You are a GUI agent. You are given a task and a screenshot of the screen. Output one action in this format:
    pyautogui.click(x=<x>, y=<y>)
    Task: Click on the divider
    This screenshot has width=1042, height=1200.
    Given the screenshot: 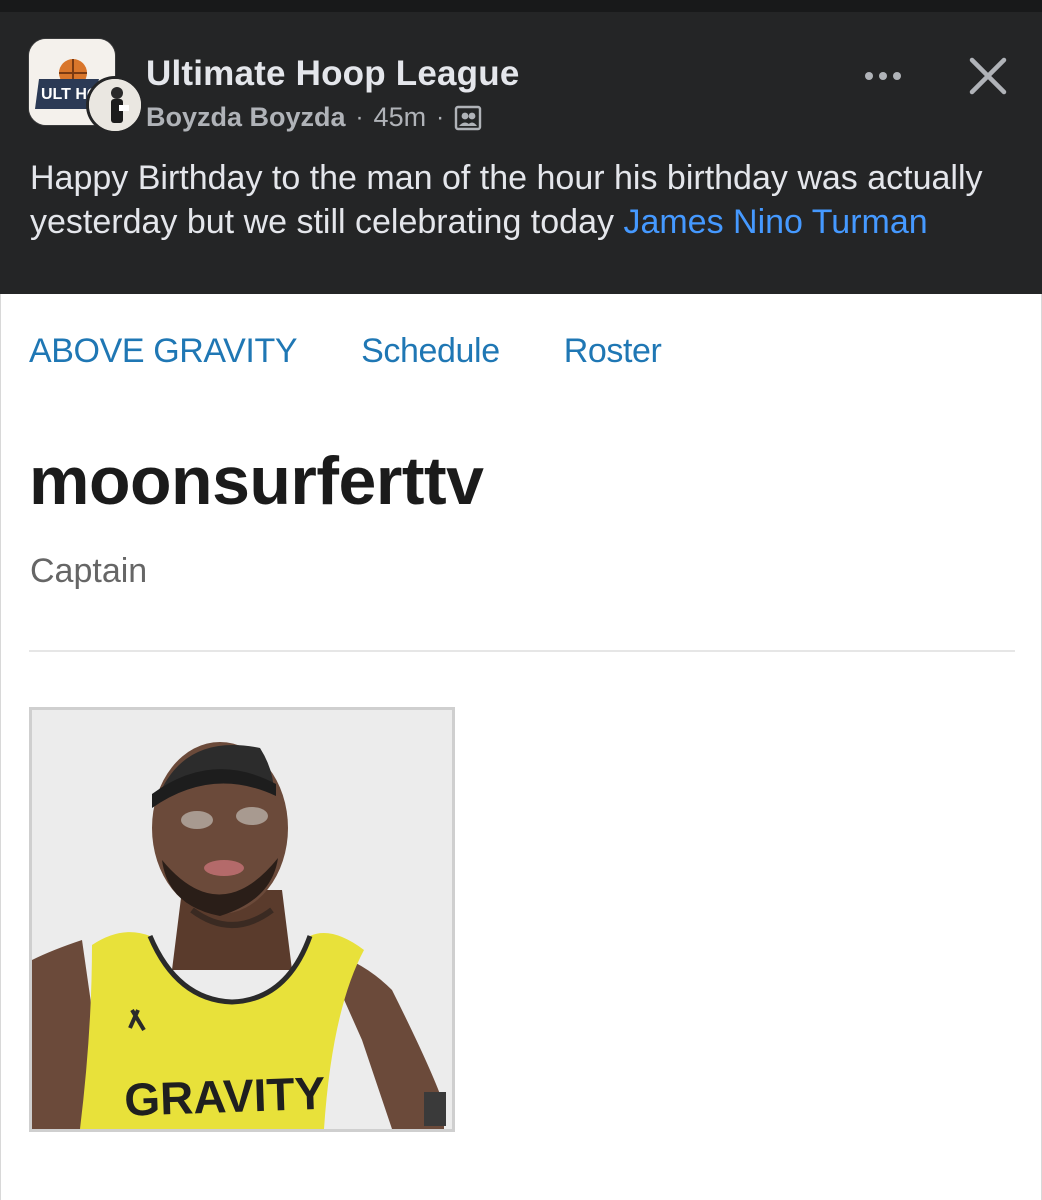 What is the action you would take?
    pyautogui.click(x=522, y=651)
    